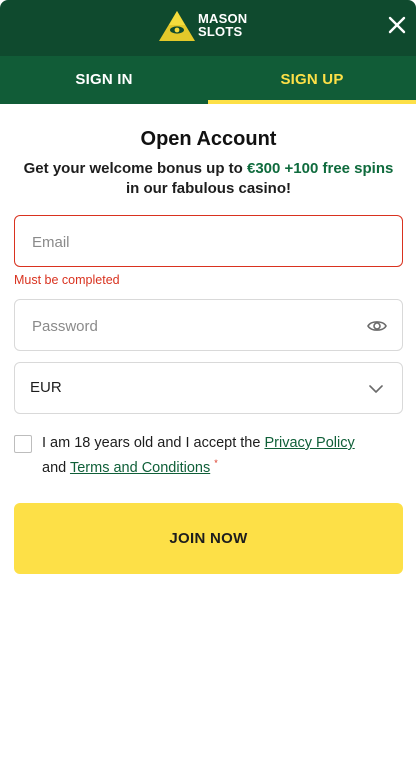 The height and width of the screenshot is (780, 416). I want to click on email-field, so click(208, 241).